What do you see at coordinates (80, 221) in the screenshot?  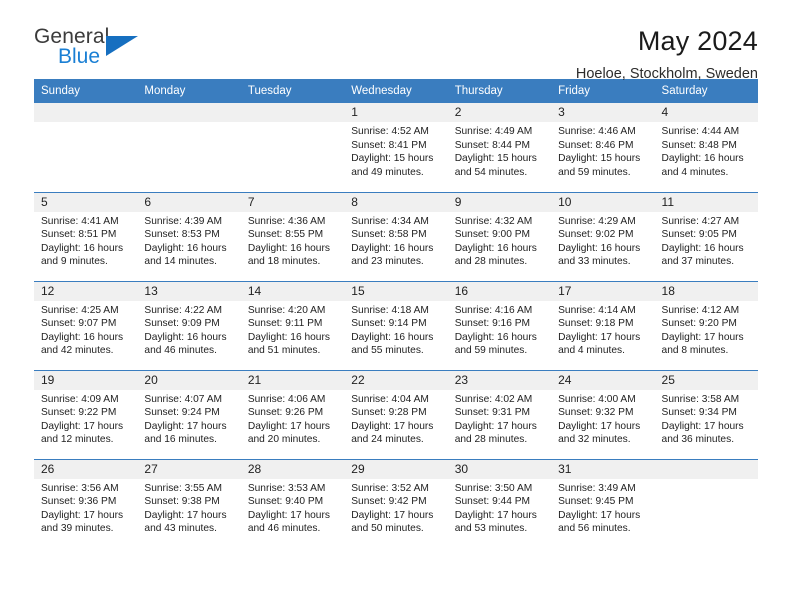 I see `sunrise-text: Sunrise: 4:41 AM` at bounding box center [80, 221].